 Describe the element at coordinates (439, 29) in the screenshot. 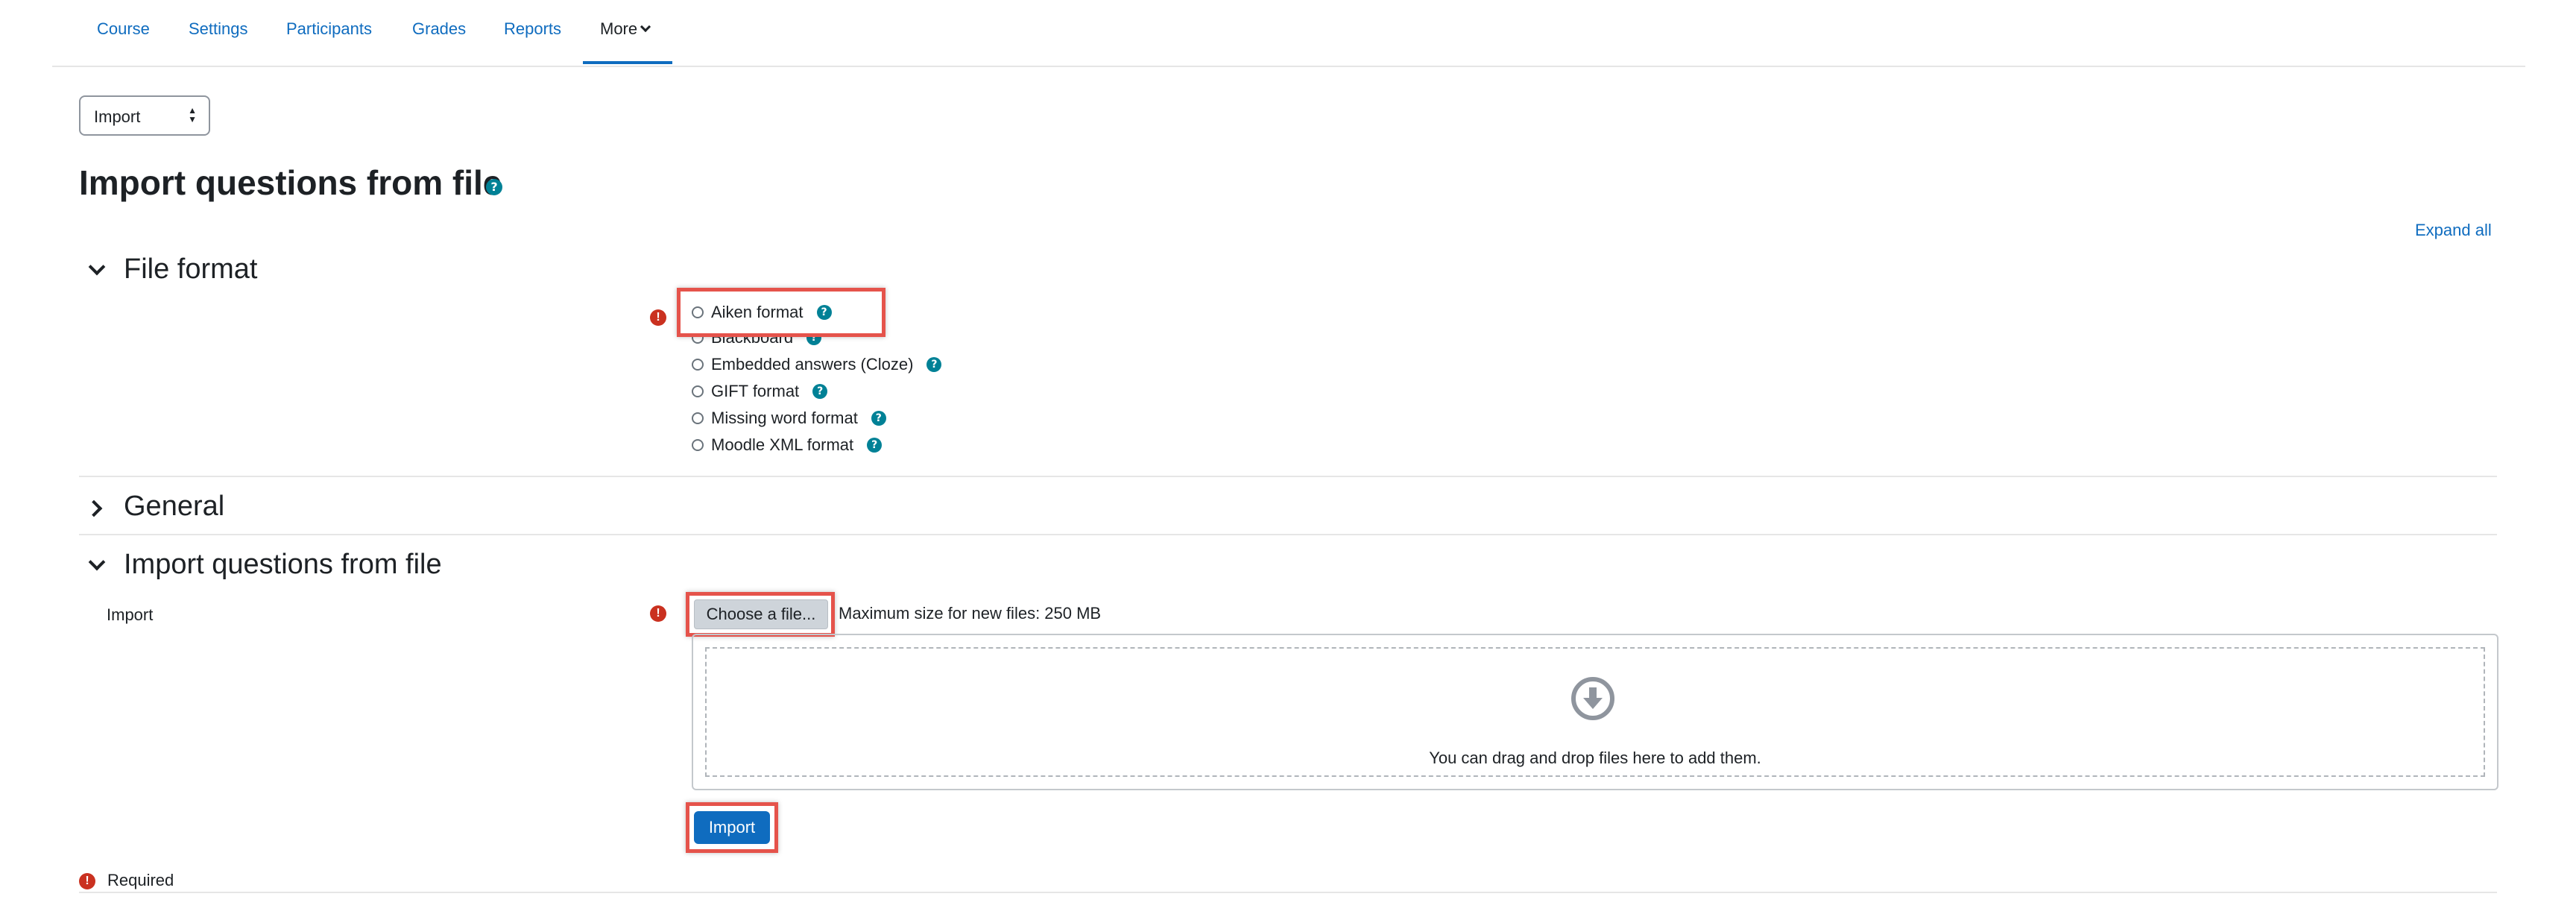

I see `nav-grades: Grades` at that location.